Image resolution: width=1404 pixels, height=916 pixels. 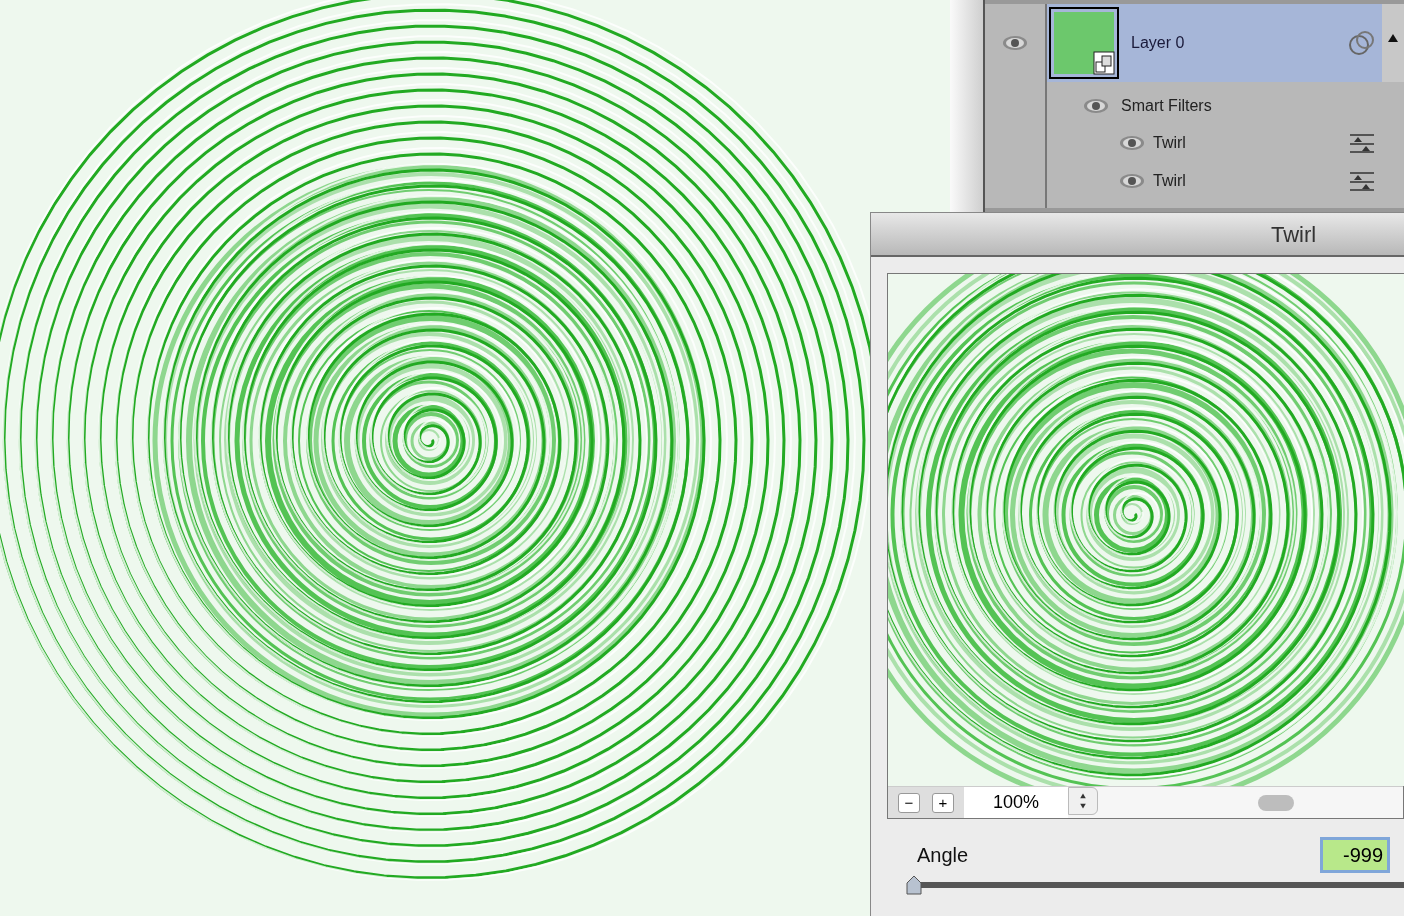 I want to click on smart-object-icon, so click(x=1104, y=63).